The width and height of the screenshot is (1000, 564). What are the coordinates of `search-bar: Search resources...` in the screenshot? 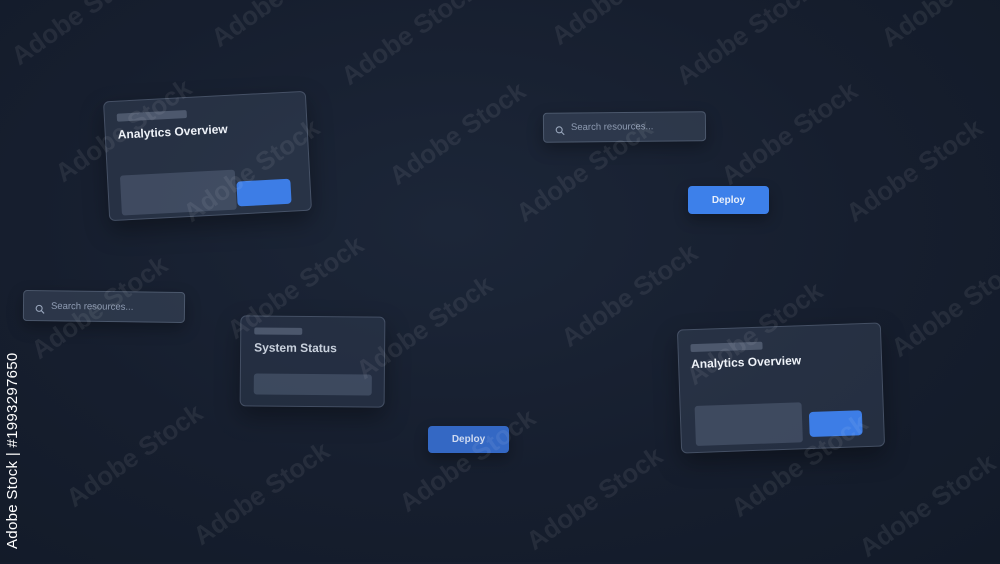 It's located at (624, 127).